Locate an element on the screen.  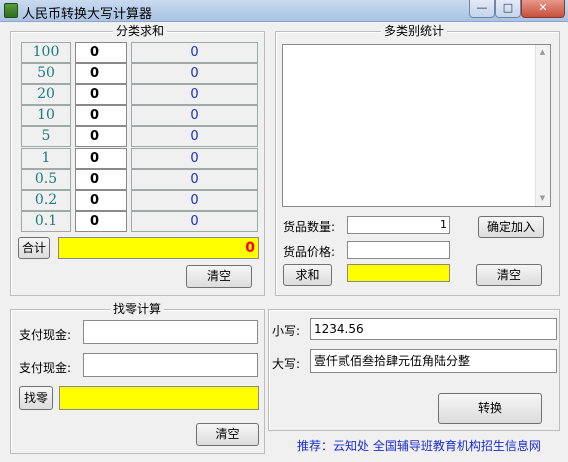
denomination-cell: 1 is located at coordinates (46, 158).